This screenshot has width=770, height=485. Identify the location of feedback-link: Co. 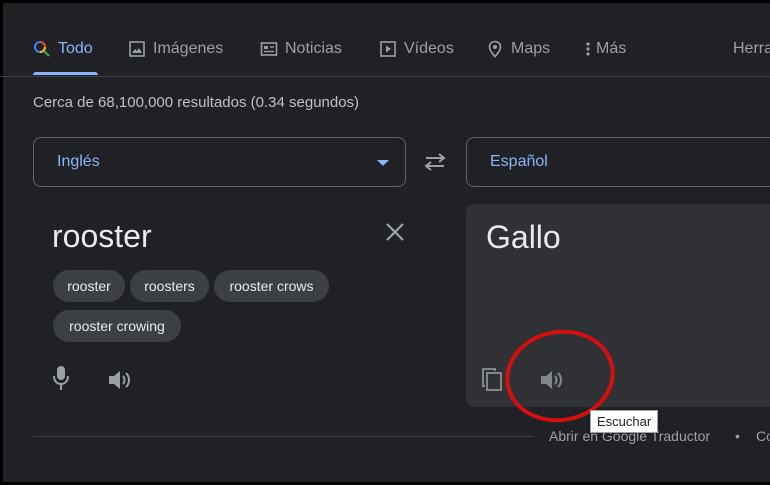
(763, 436).